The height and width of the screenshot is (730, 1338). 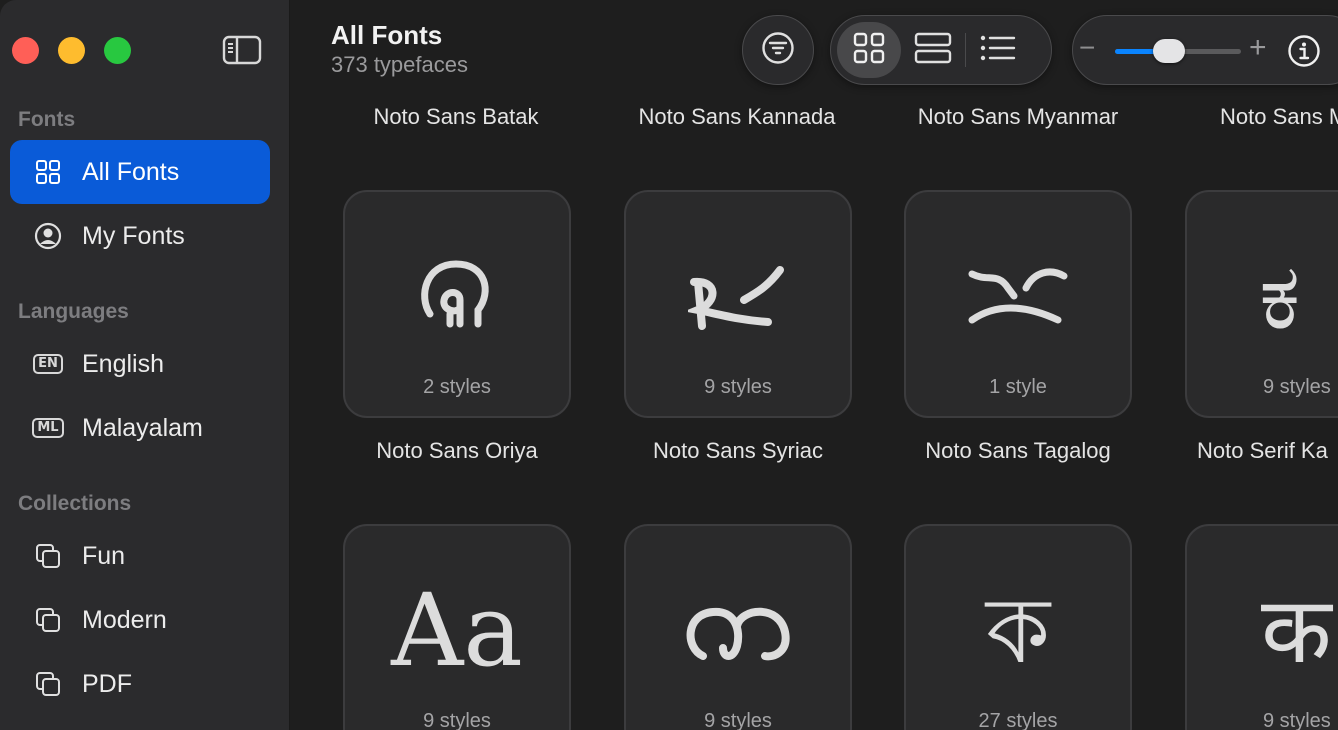 I want to click on font-card-oriya: 2 styles, so click(x=457, y=304).